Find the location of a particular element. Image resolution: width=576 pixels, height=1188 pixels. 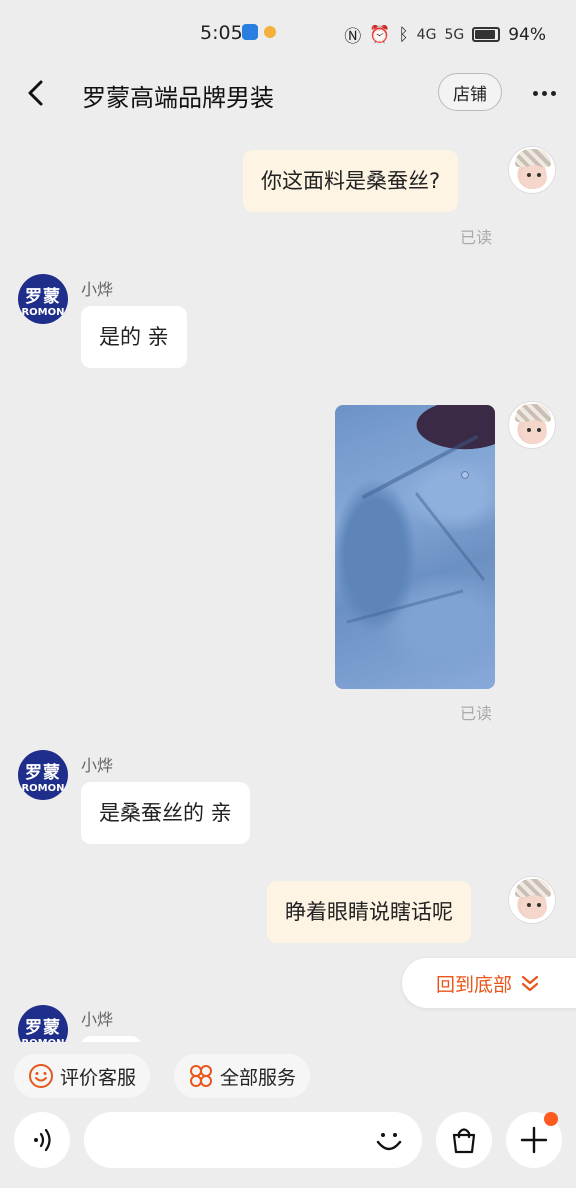

product-button is located at coordinates (464, 1140).